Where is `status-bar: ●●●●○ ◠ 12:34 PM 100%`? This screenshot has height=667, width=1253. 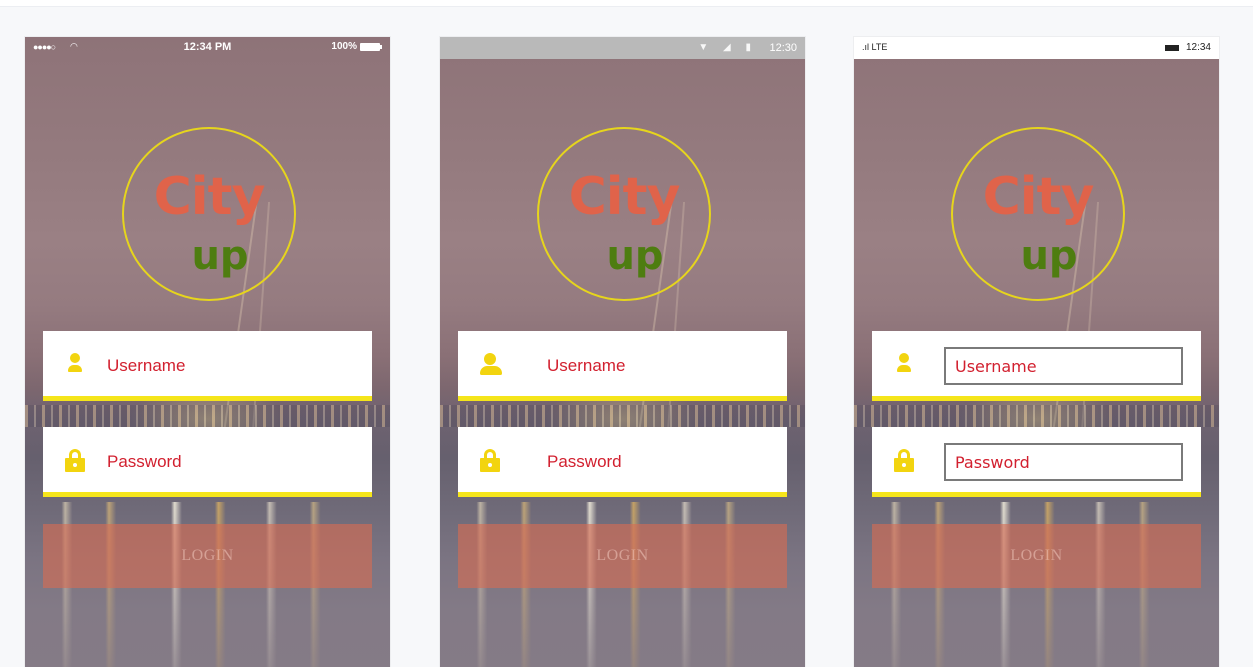 status-bar: ●●●●○ ◠ 12:34 PM 100% is located at coordinates (207, 47).